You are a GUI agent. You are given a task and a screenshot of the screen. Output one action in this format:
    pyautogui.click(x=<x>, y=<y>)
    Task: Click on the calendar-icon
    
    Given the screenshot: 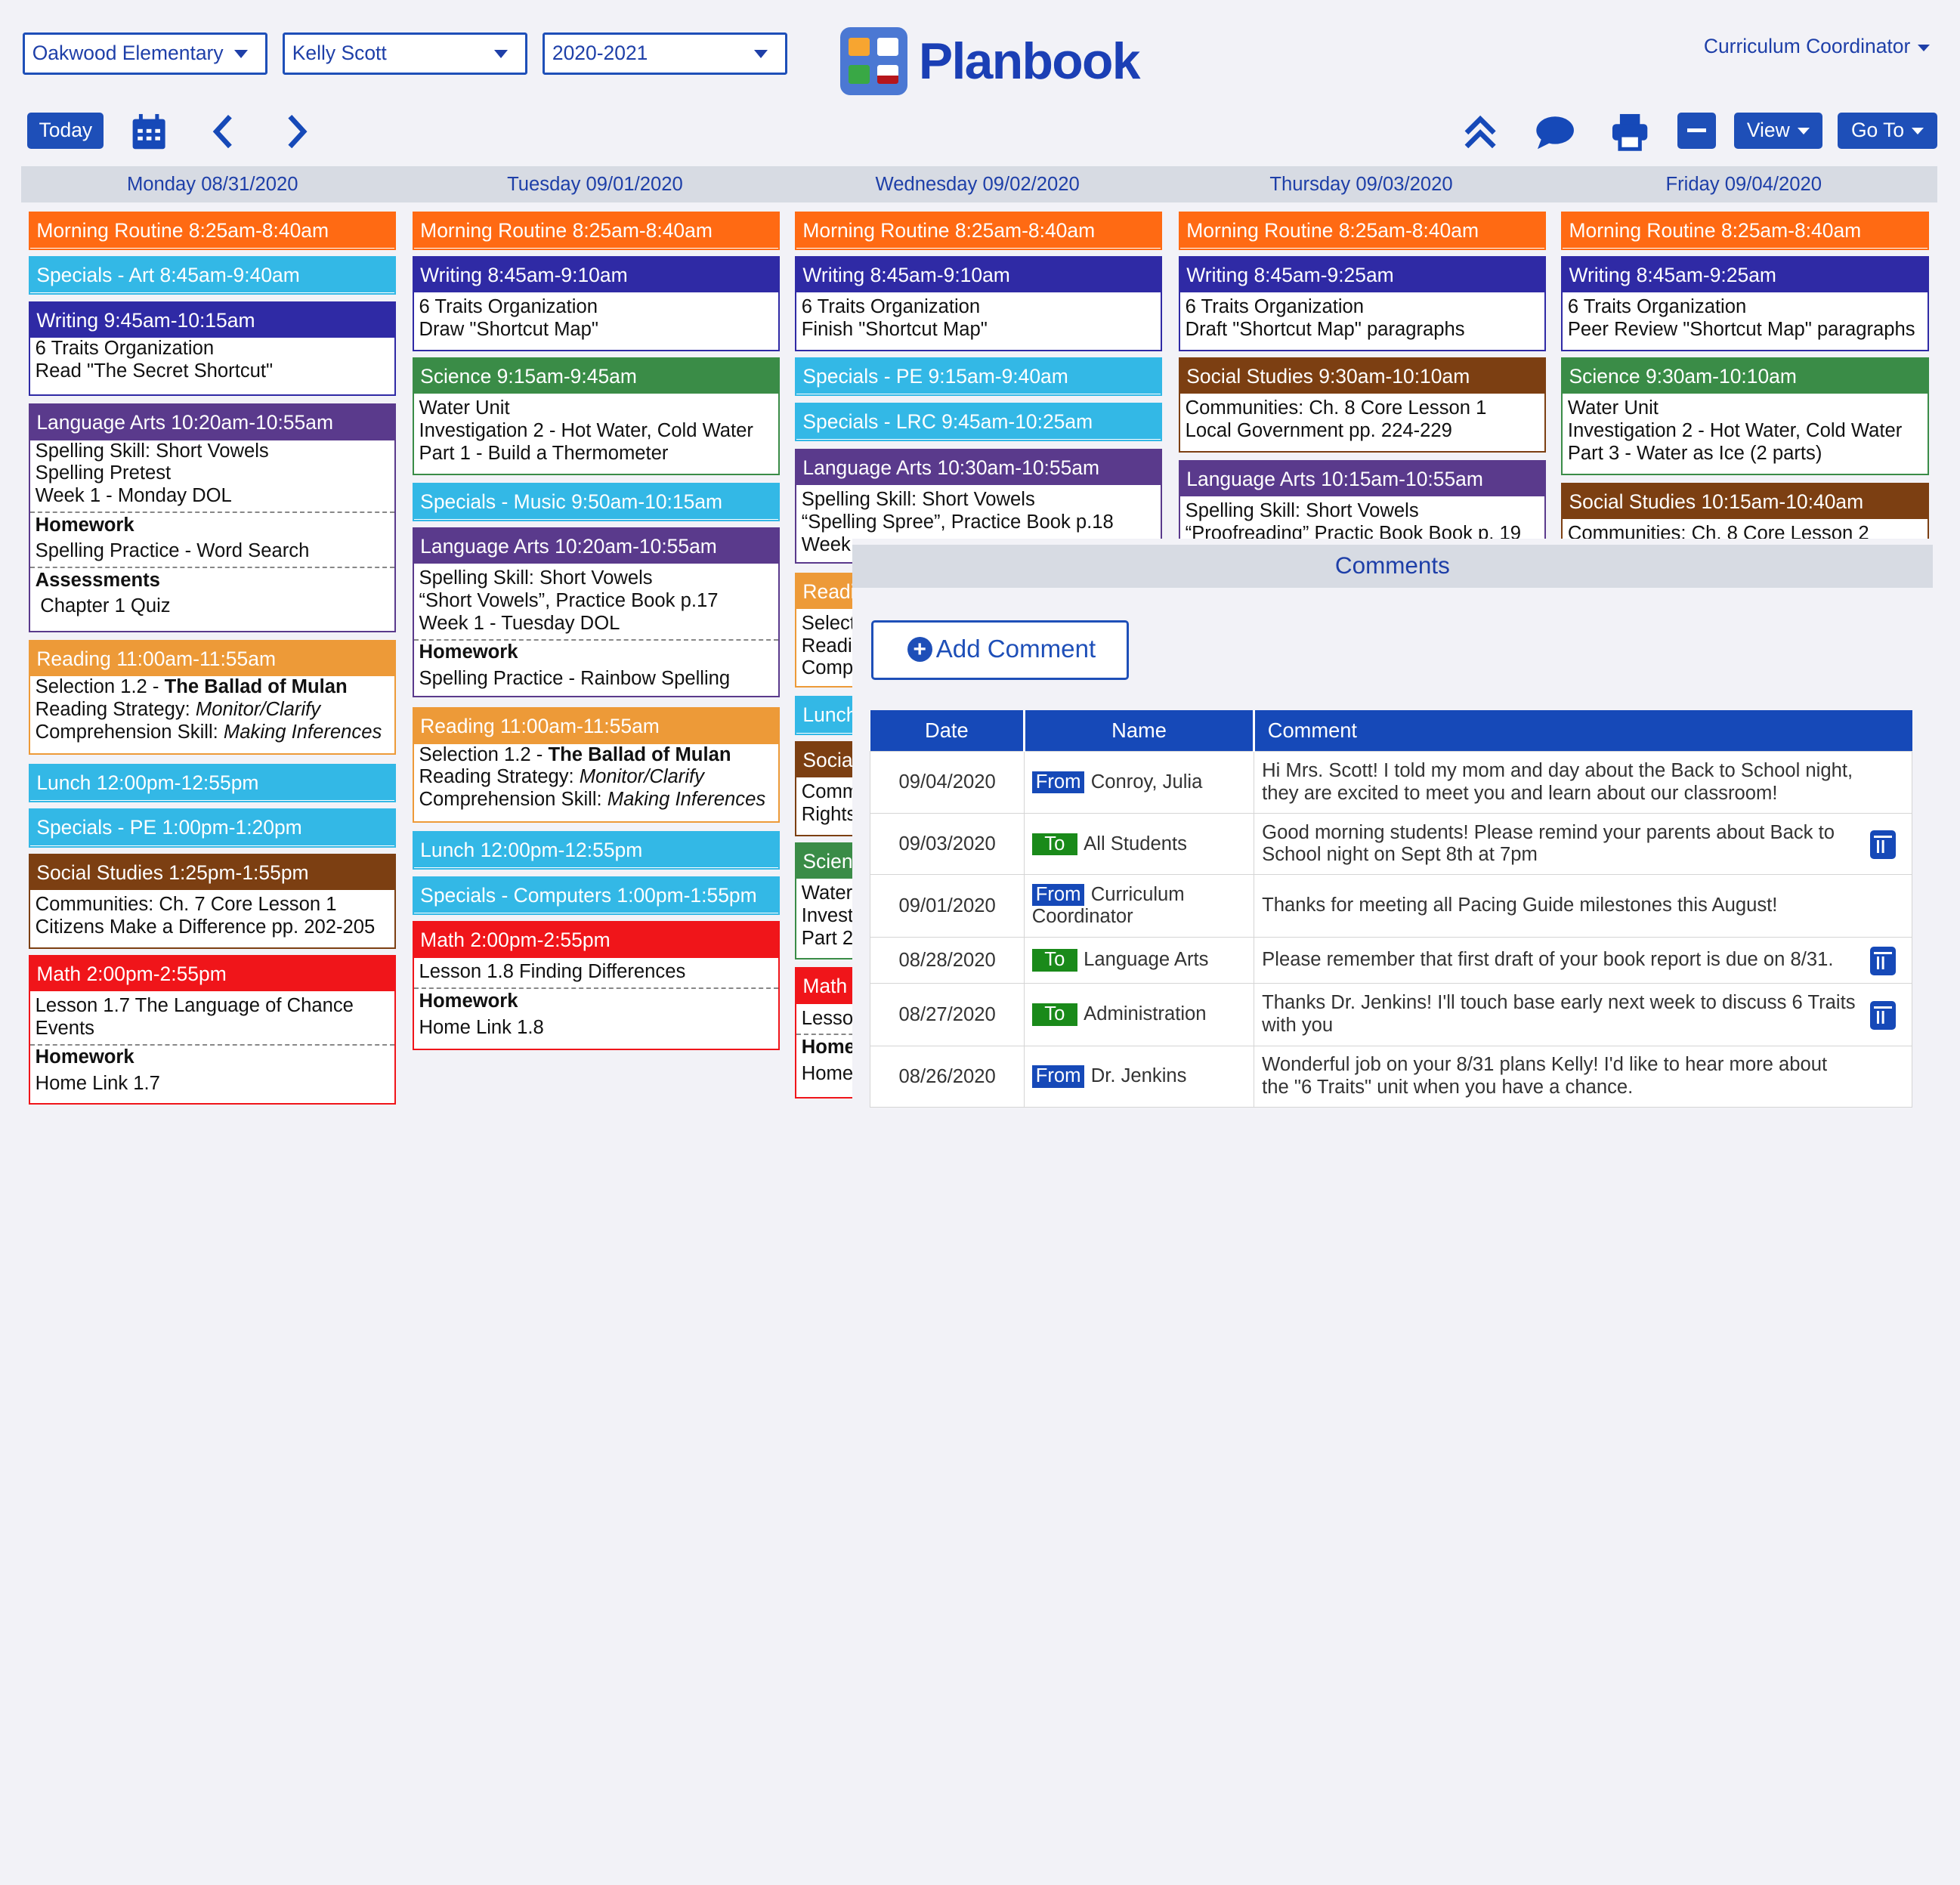 What is the action you would take?
    pyautogui.click(x=149, y=131)
    